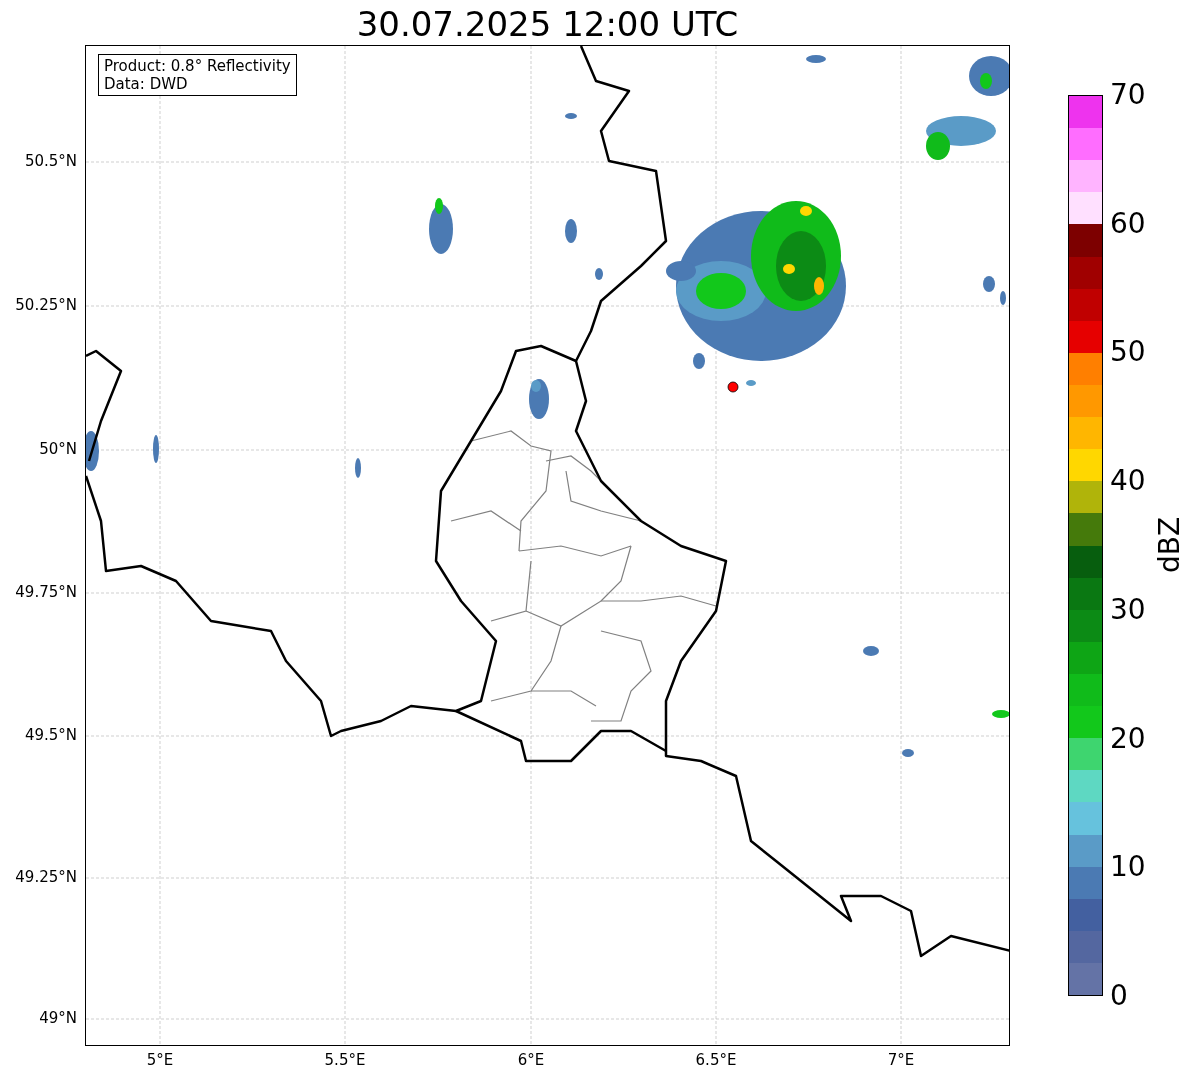 This screenshot has width=1202, height=1081. Describe the element at coordinates (50, 735) in the screenshot. I see `latitude-label: 49.5°N` at that location.